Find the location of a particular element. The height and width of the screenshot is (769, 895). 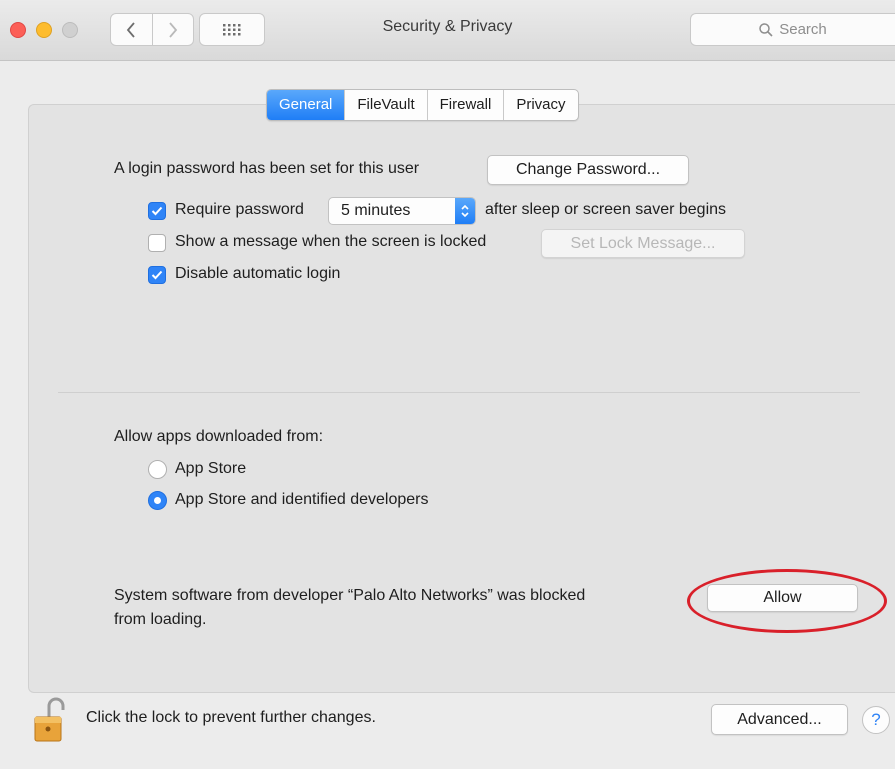

tab-general: General is located at coordinates (306, 105).